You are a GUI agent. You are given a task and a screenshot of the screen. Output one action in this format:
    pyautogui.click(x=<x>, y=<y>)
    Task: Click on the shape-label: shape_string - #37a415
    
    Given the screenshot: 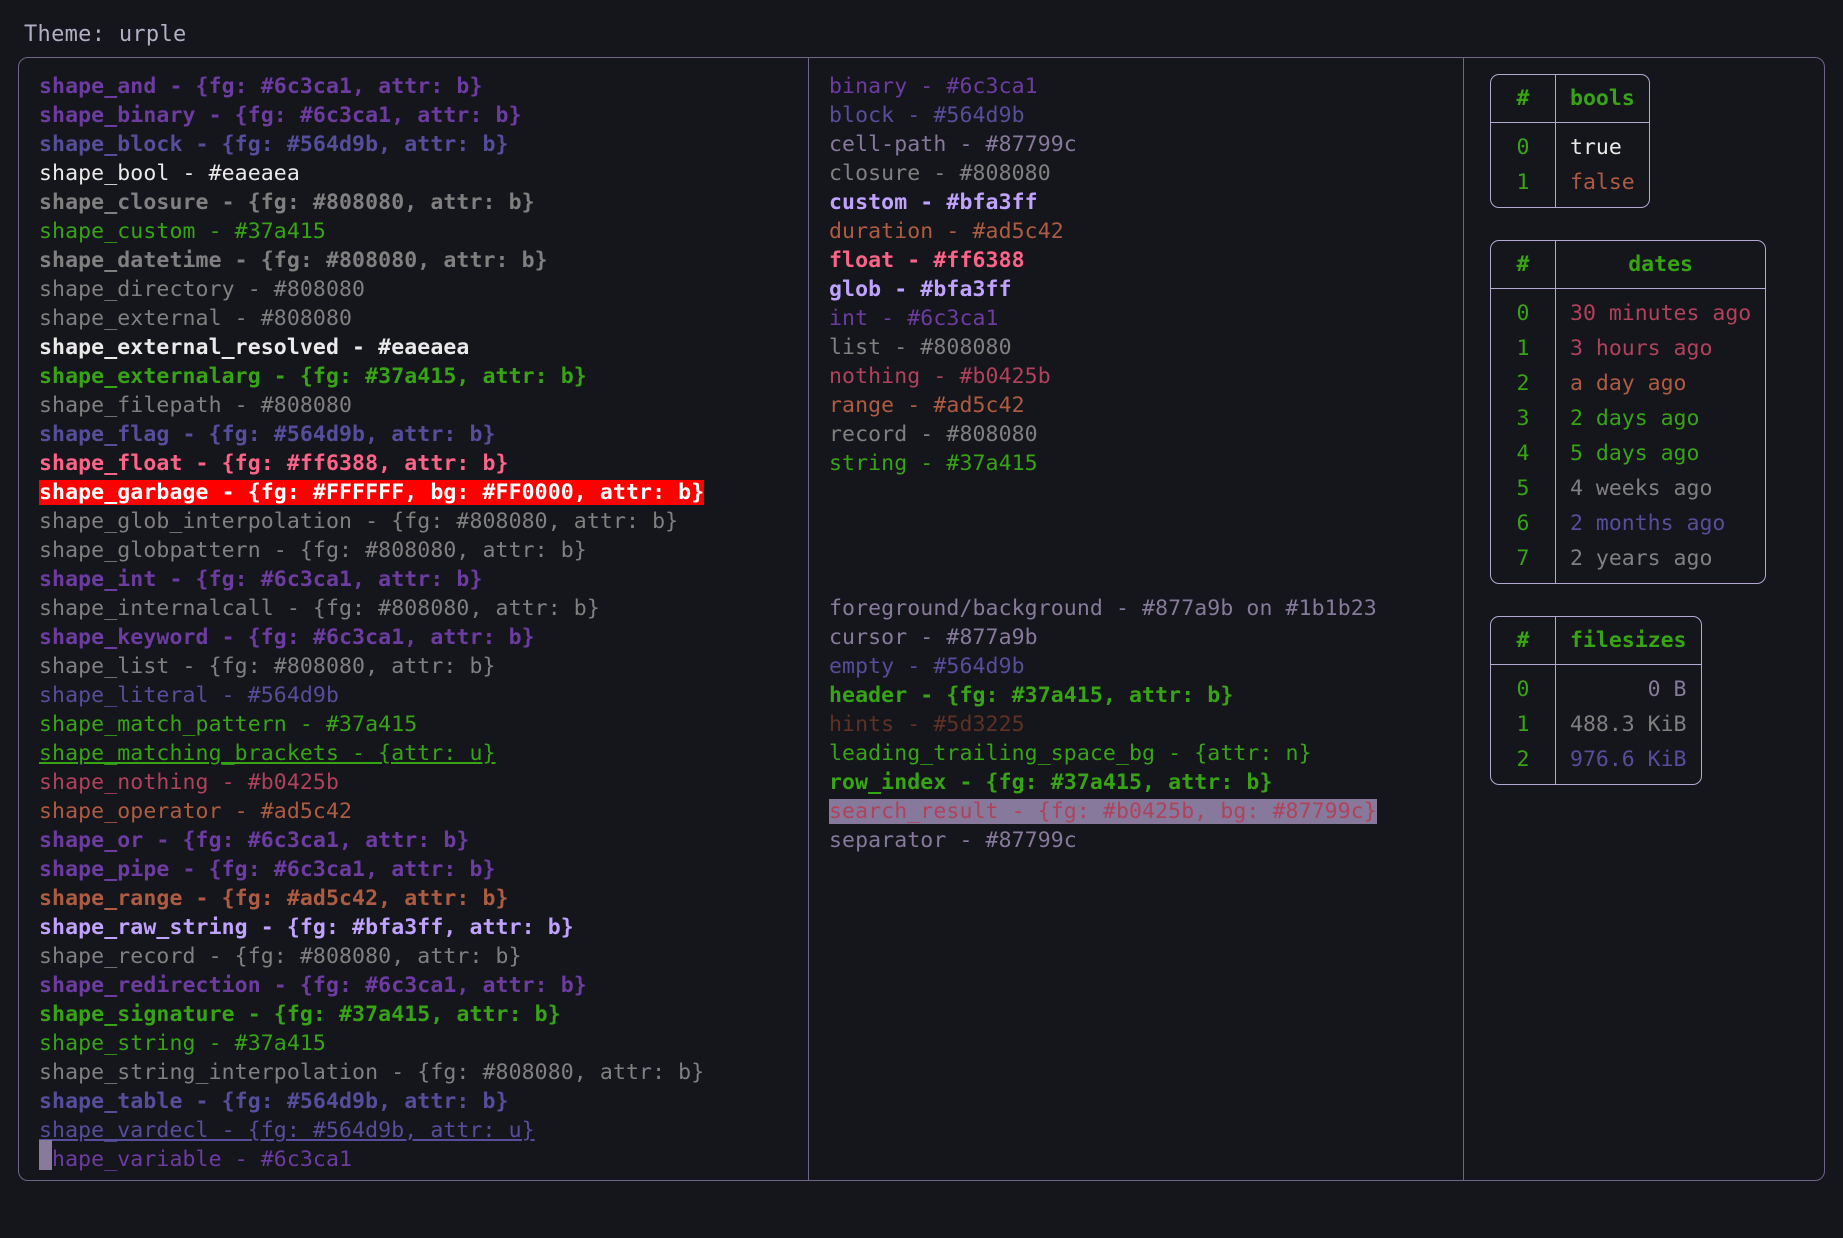 What is the action you would take?
    pyautogui.click(x=182, y=1043)
    